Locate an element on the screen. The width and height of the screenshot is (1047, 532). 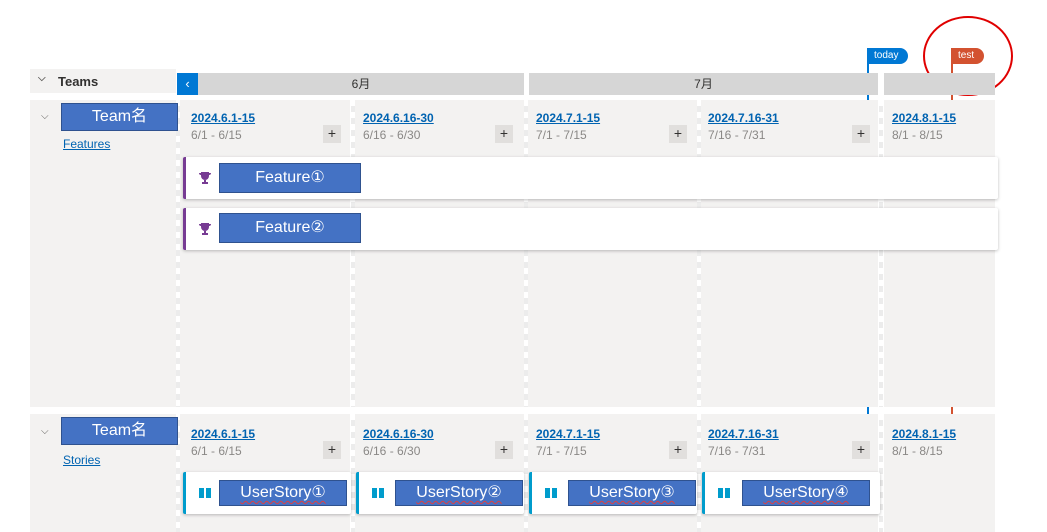
month-label-june: 6月 is located at coordinates (361, 84).